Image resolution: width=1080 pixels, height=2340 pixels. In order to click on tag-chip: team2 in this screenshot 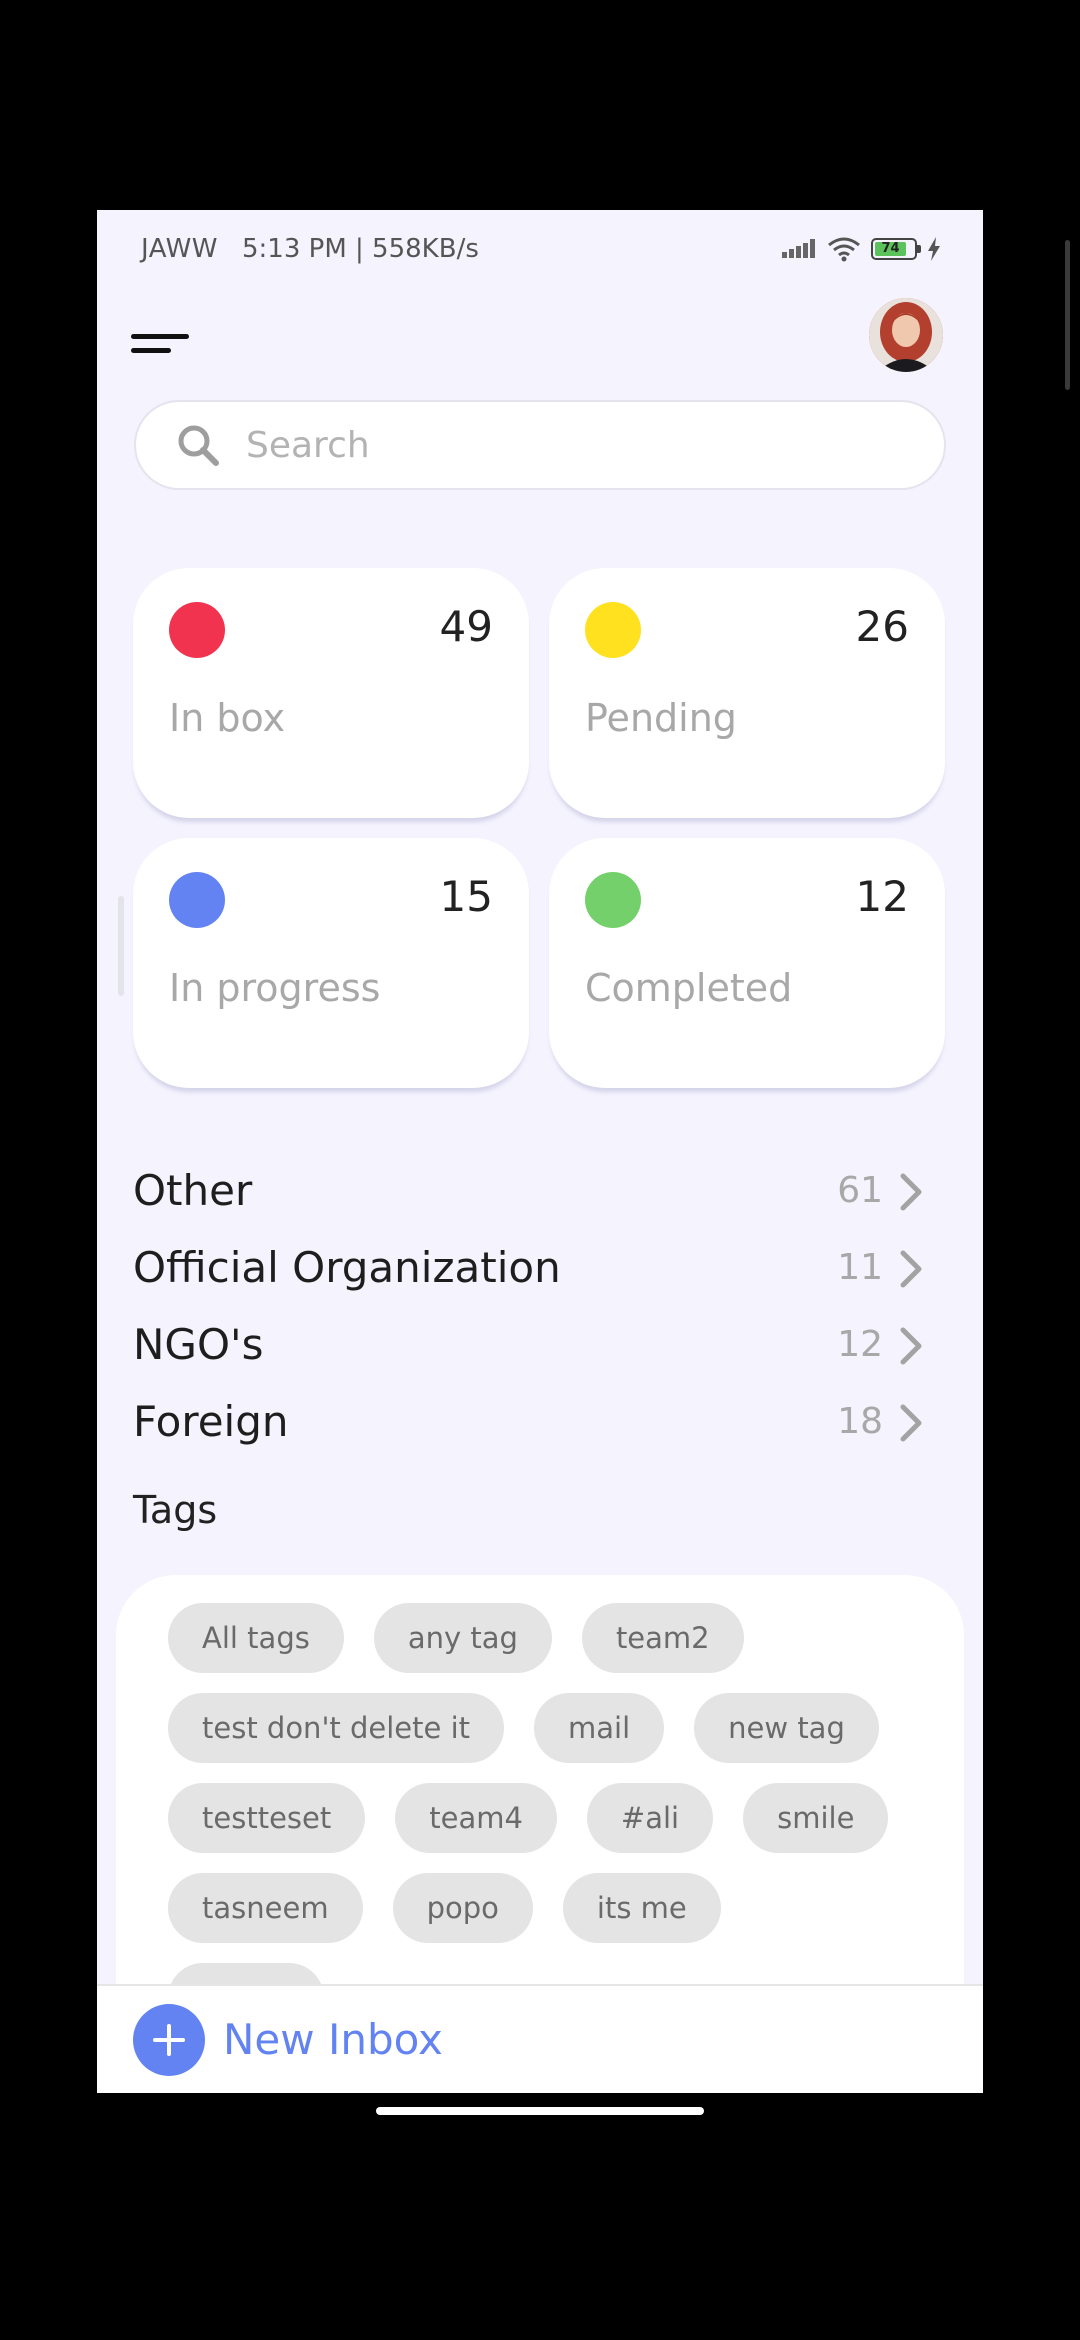, I will do `click(662, 1638)`.